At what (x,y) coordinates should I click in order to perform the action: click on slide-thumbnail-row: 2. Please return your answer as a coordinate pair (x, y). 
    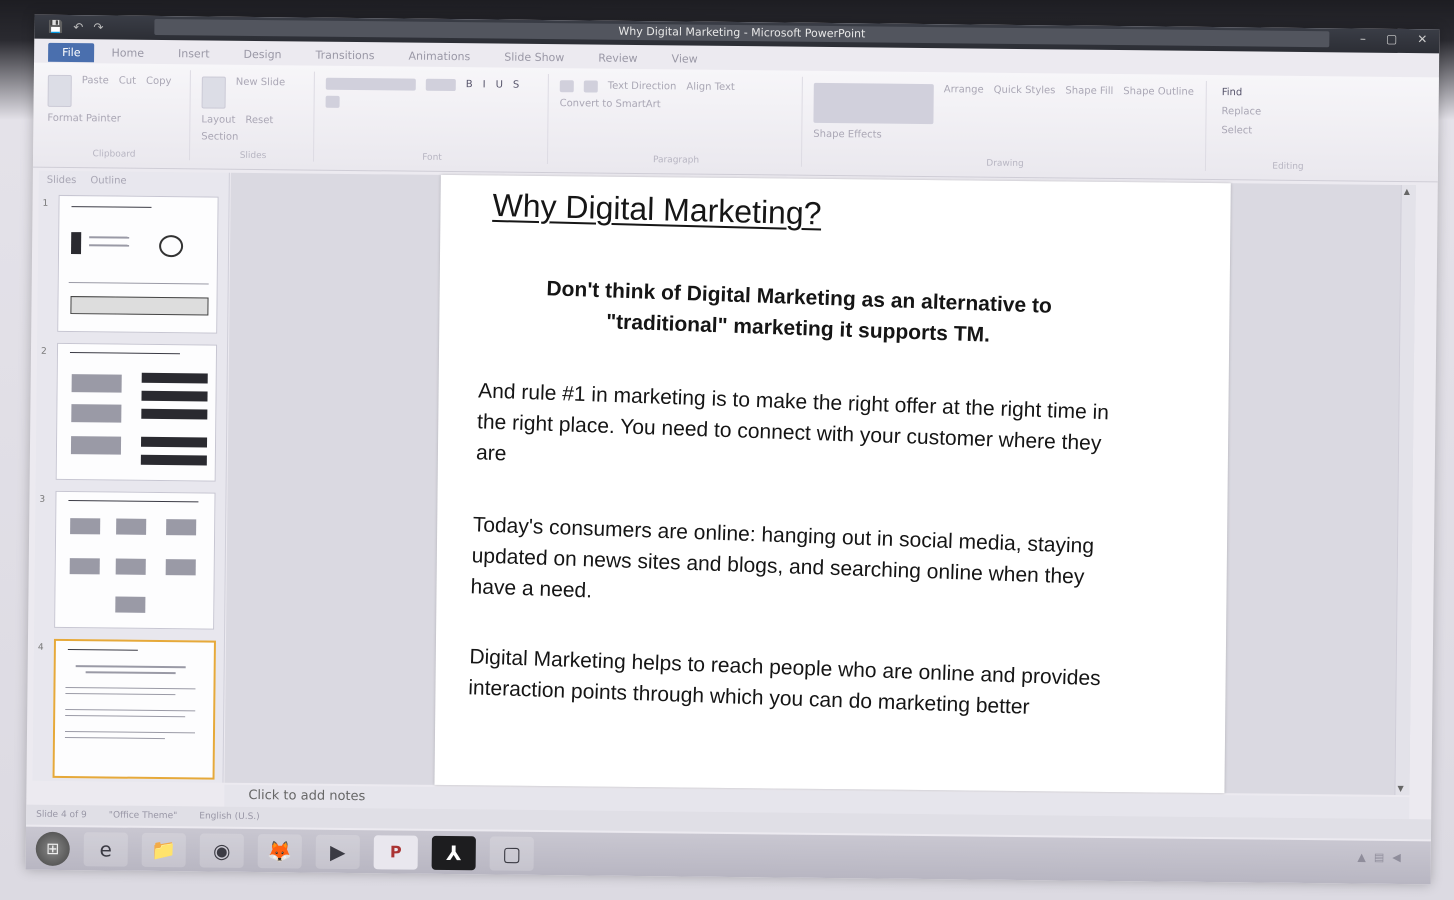
    Looking at the image, I should click on (130, 413).